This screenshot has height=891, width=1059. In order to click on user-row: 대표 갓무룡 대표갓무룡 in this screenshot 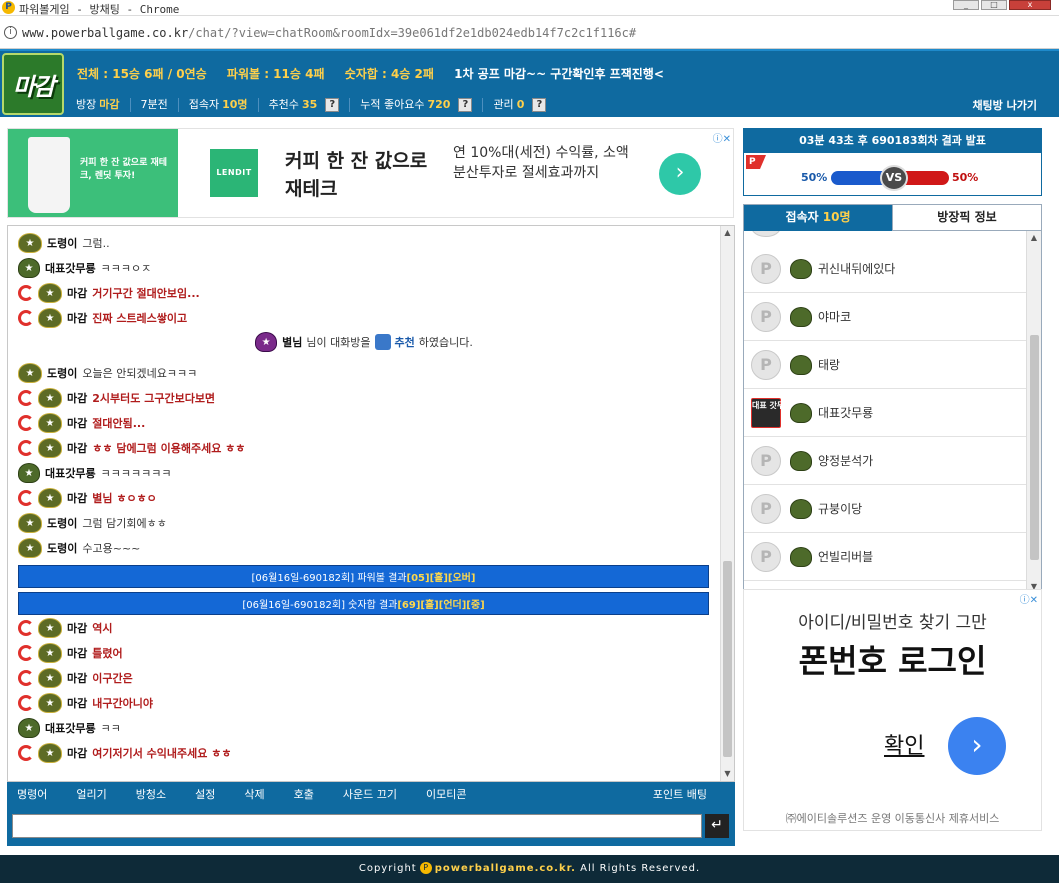, I will do `click(885, 413)`.